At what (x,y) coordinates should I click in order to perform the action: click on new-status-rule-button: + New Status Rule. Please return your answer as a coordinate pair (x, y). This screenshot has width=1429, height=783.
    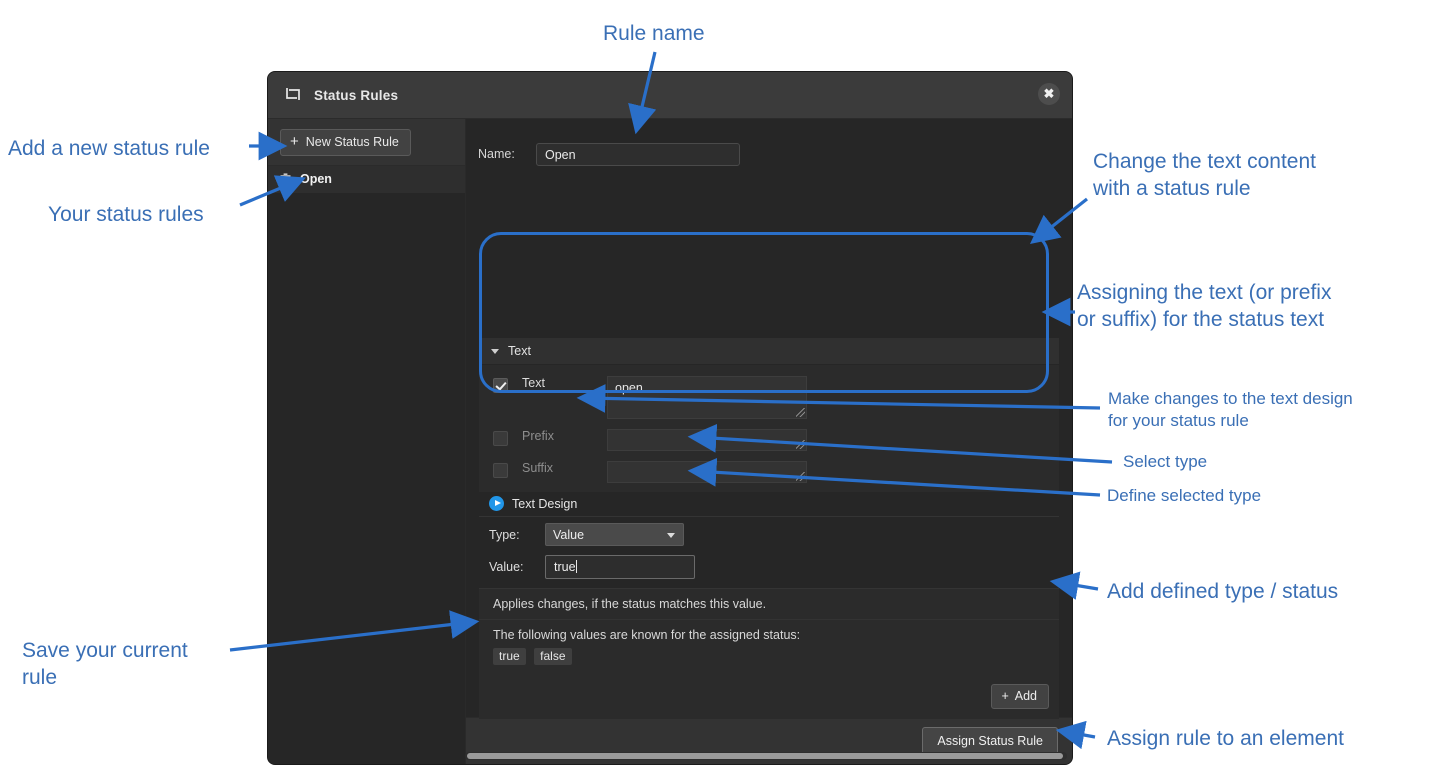
    Looking at the image, I should click on (345, 142).